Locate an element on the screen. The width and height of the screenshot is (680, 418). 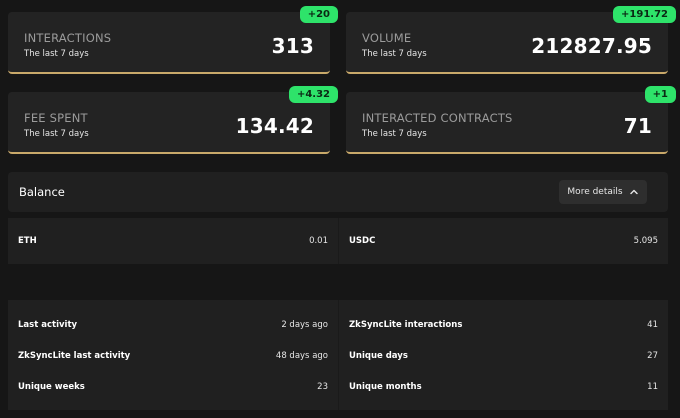
change-badge: +1 is located at coordinates (660, 94).